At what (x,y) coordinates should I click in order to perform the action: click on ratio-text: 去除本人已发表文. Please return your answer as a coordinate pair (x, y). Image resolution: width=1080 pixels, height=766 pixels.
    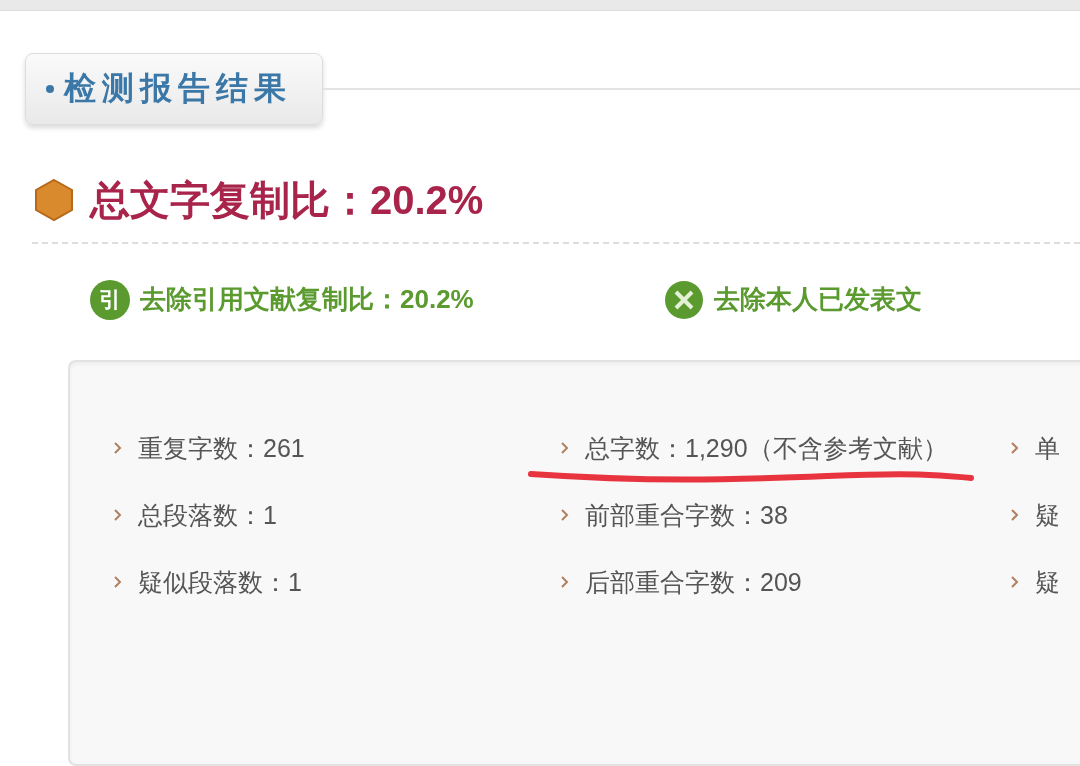
    Looking at the image, I should click on (817, 300).